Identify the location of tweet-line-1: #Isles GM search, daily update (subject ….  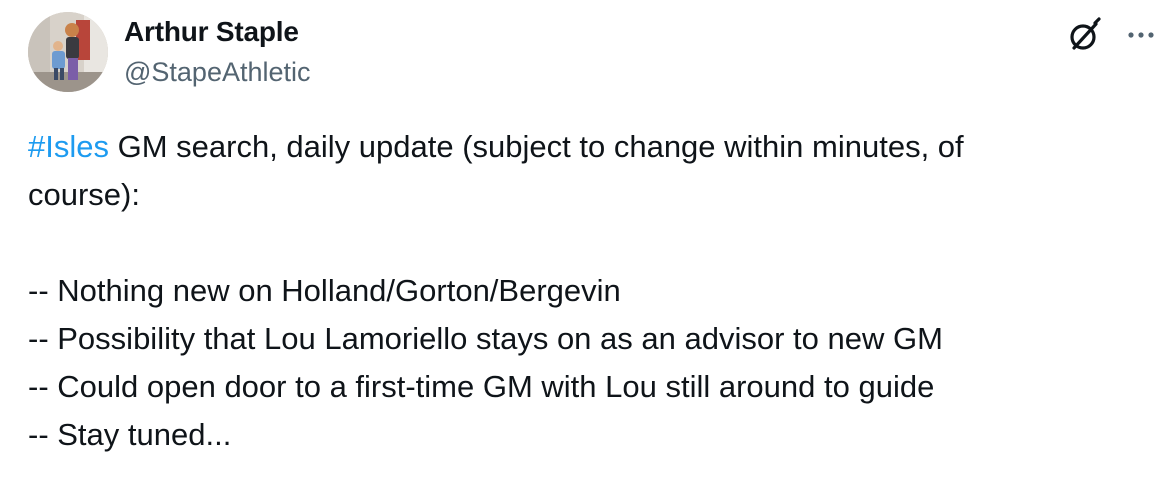
(578, 147).